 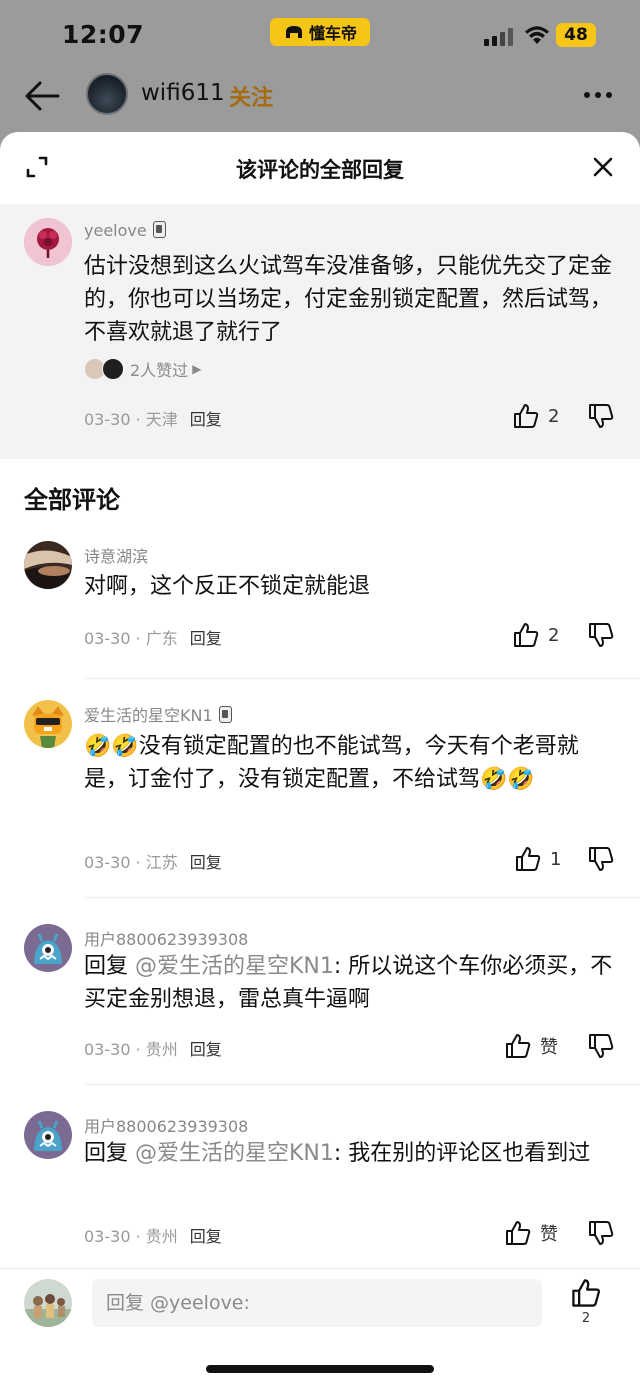 What do you see at coordinates (320, 1369) in the screenshot?
I see `home-indicator` at bounding box center [320, 1369].